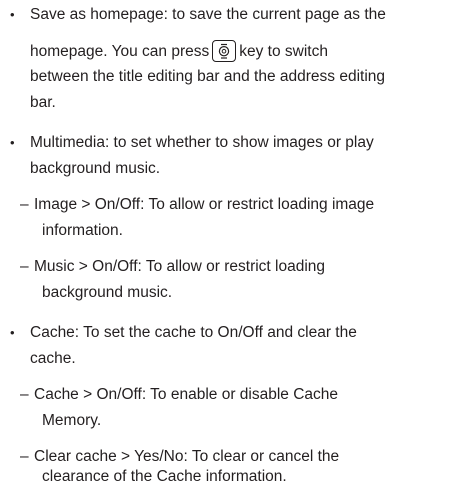 Image resolution: width=454 pixels, height=487 pixels. What do you see at coordinates (82, 230) in the screenshot?
I see `text-line: information.` at bounding box center [82, 230].